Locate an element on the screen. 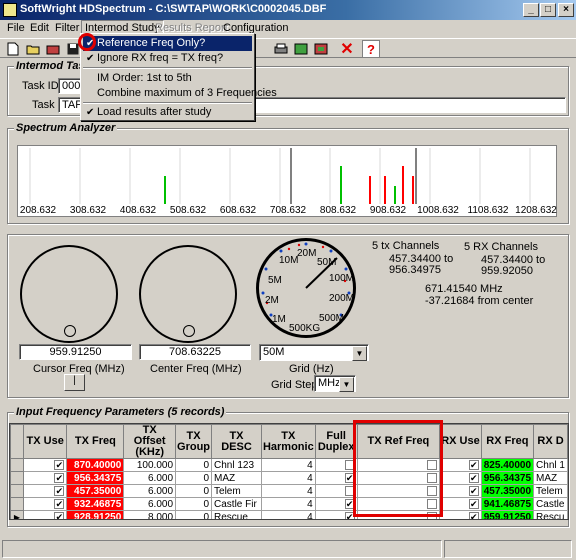 The width and height of the screenshot is (576, 560). menu-separator is located at coordinates (167, 68).